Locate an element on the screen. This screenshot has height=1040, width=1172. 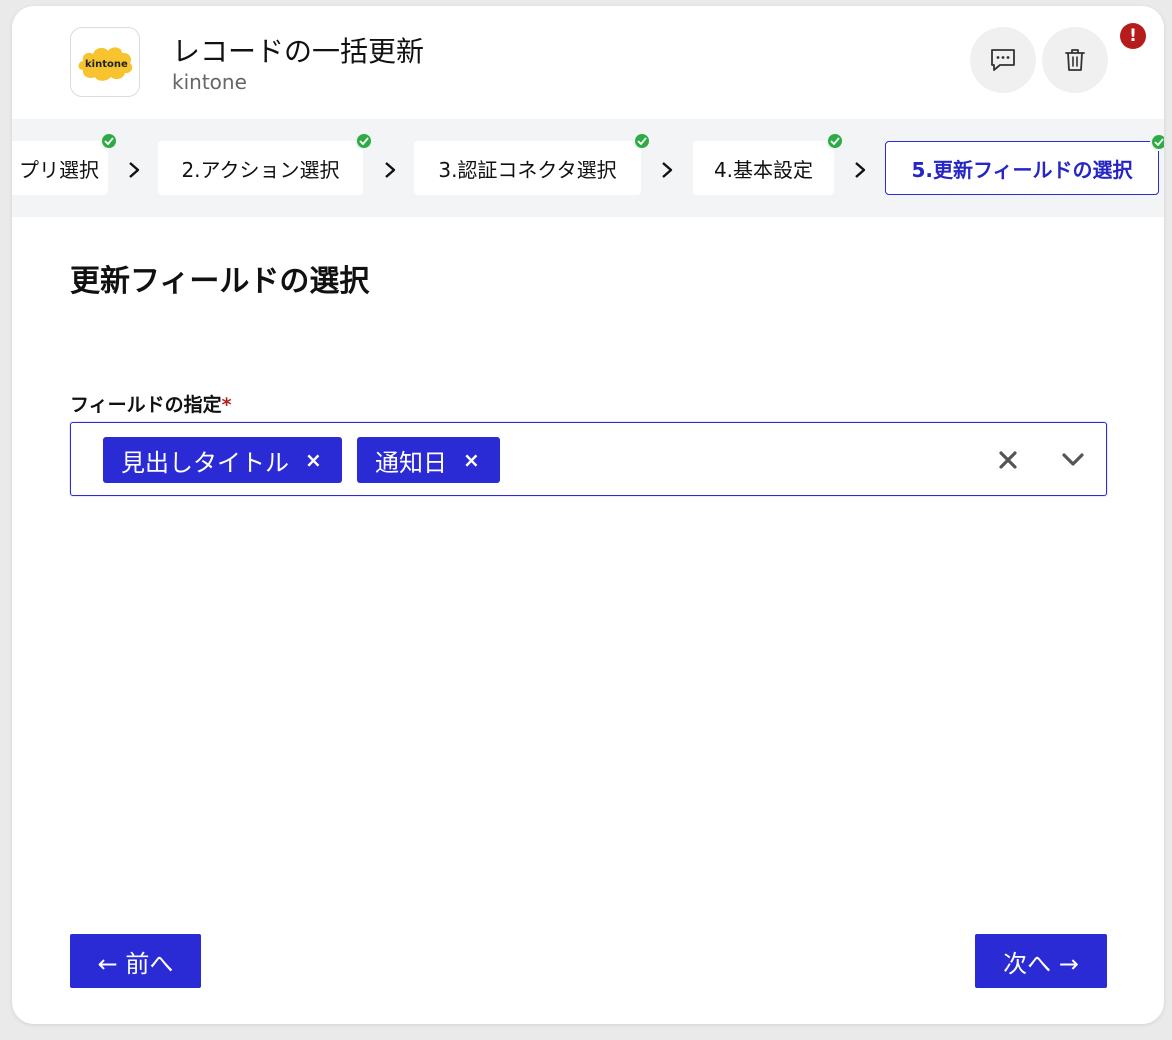
comment-icon is located at coordinates (1003, 60).